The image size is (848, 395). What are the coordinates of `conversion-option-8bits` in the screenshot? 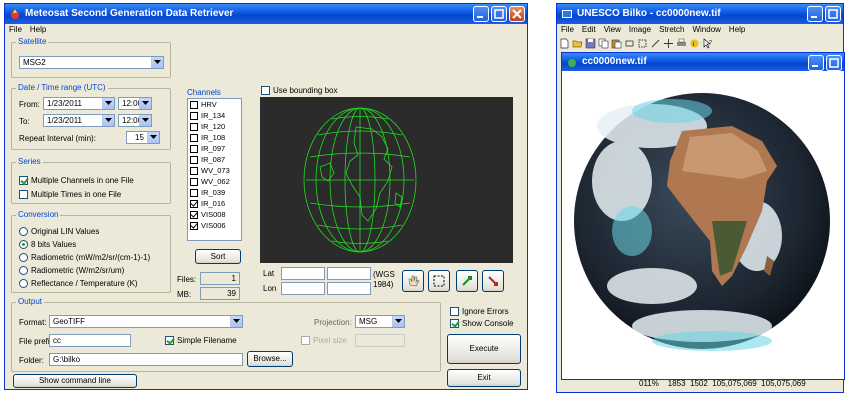 It's located at (23, 244).